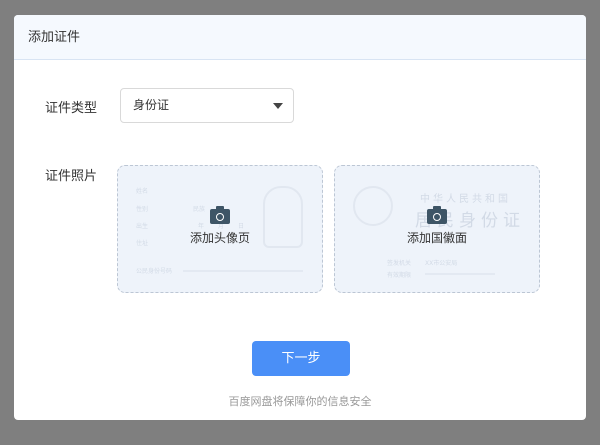 The image size is (600, 445). Describe the element at coordinates (465, 199) in the screenshot. I see `faint-title: 中华人民共和国` at that location.